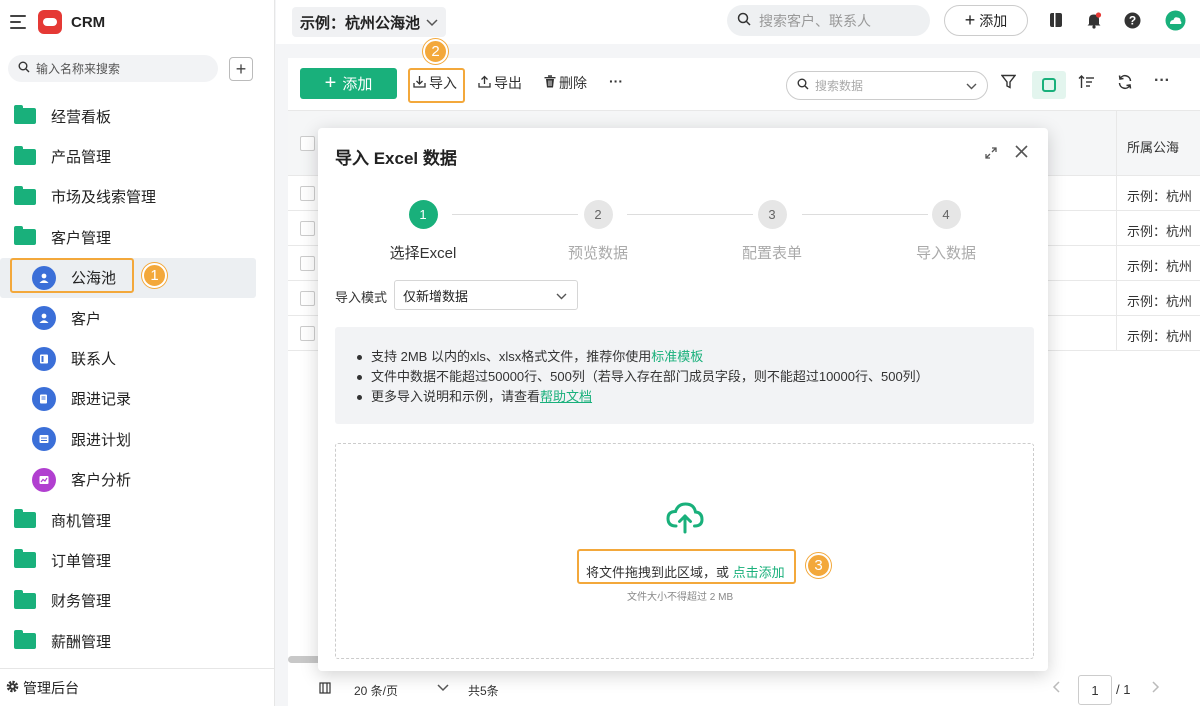  Describe the element at coordinates (137, 520) in the screenshot. I see `sidebar-item-opportunities: 商机管理` at that location.